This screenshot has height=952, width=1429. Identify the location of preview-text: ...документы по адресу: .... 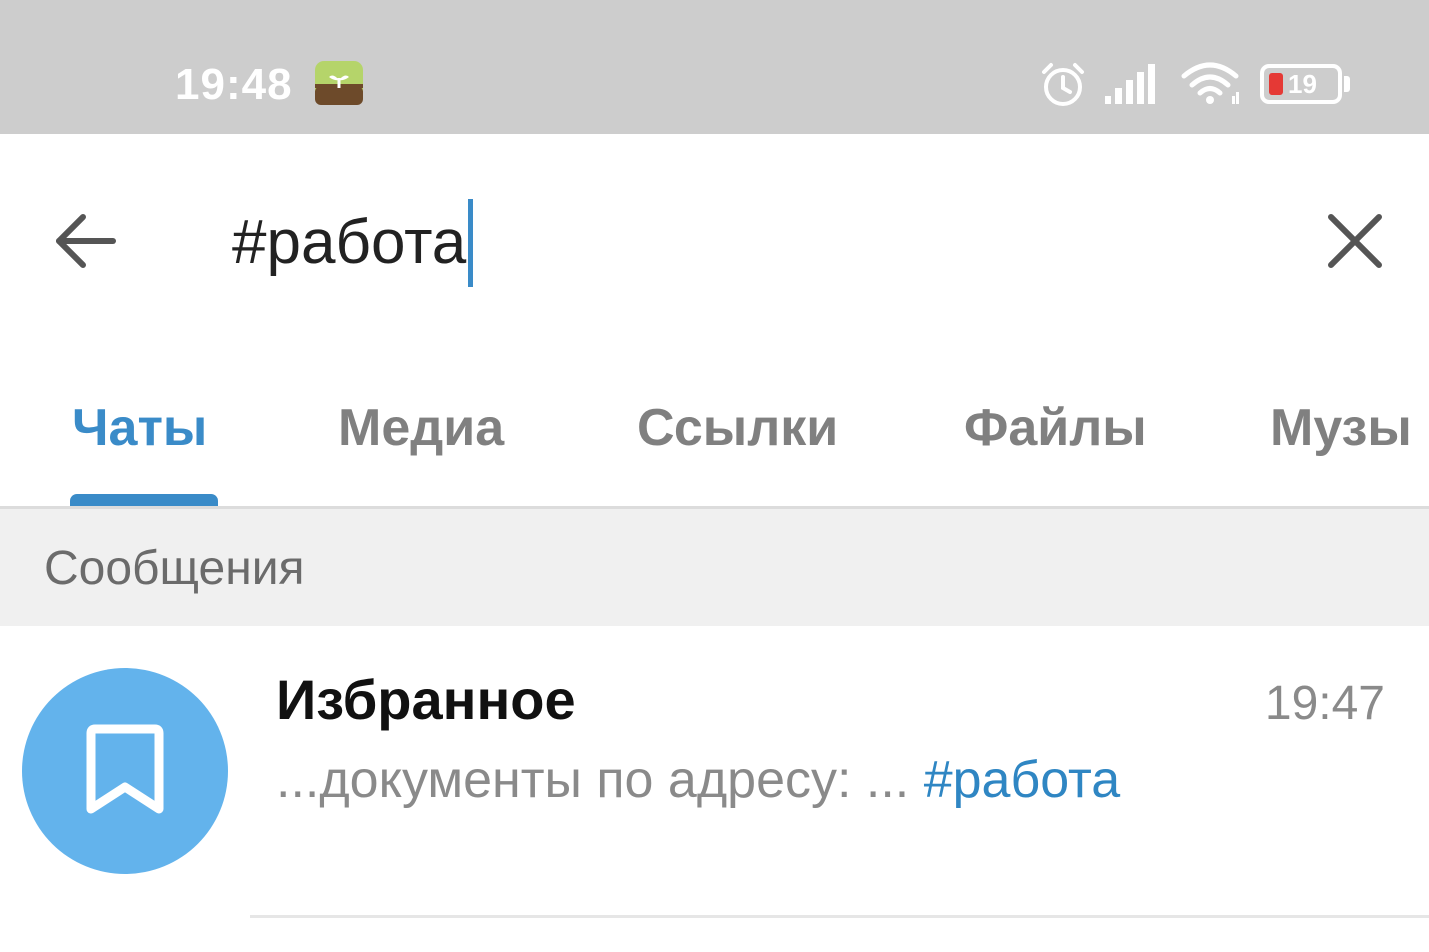
(600, 780).